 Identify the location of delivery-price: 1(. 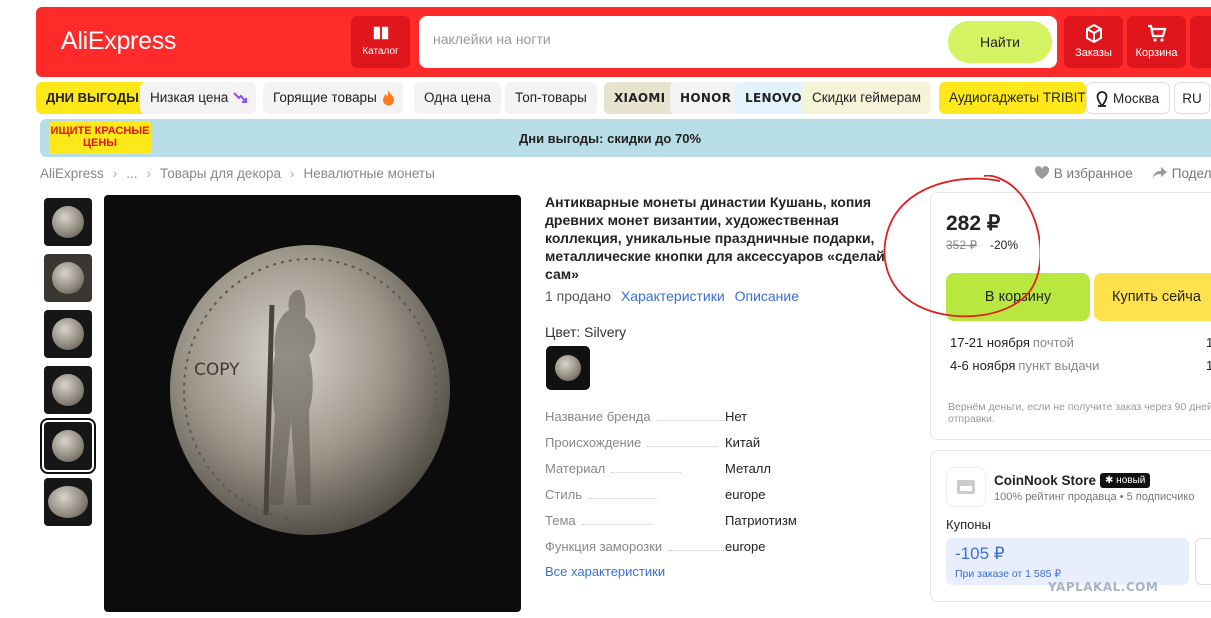
(1208, 365).